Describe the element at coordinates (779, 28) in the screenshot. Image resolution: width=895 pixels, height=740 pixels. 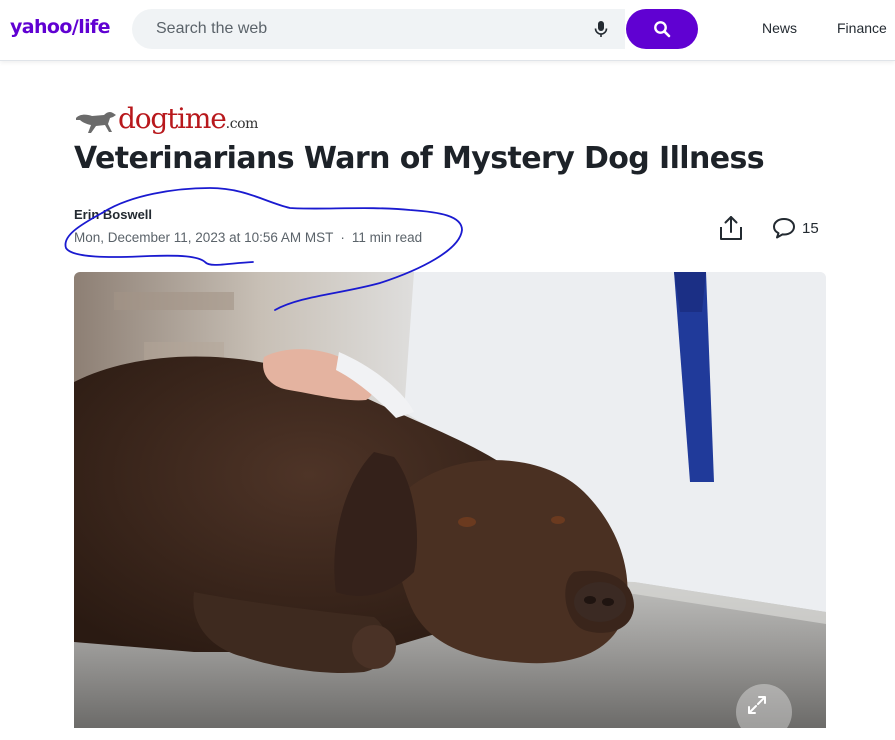
I see `nav-news: News` at that location.